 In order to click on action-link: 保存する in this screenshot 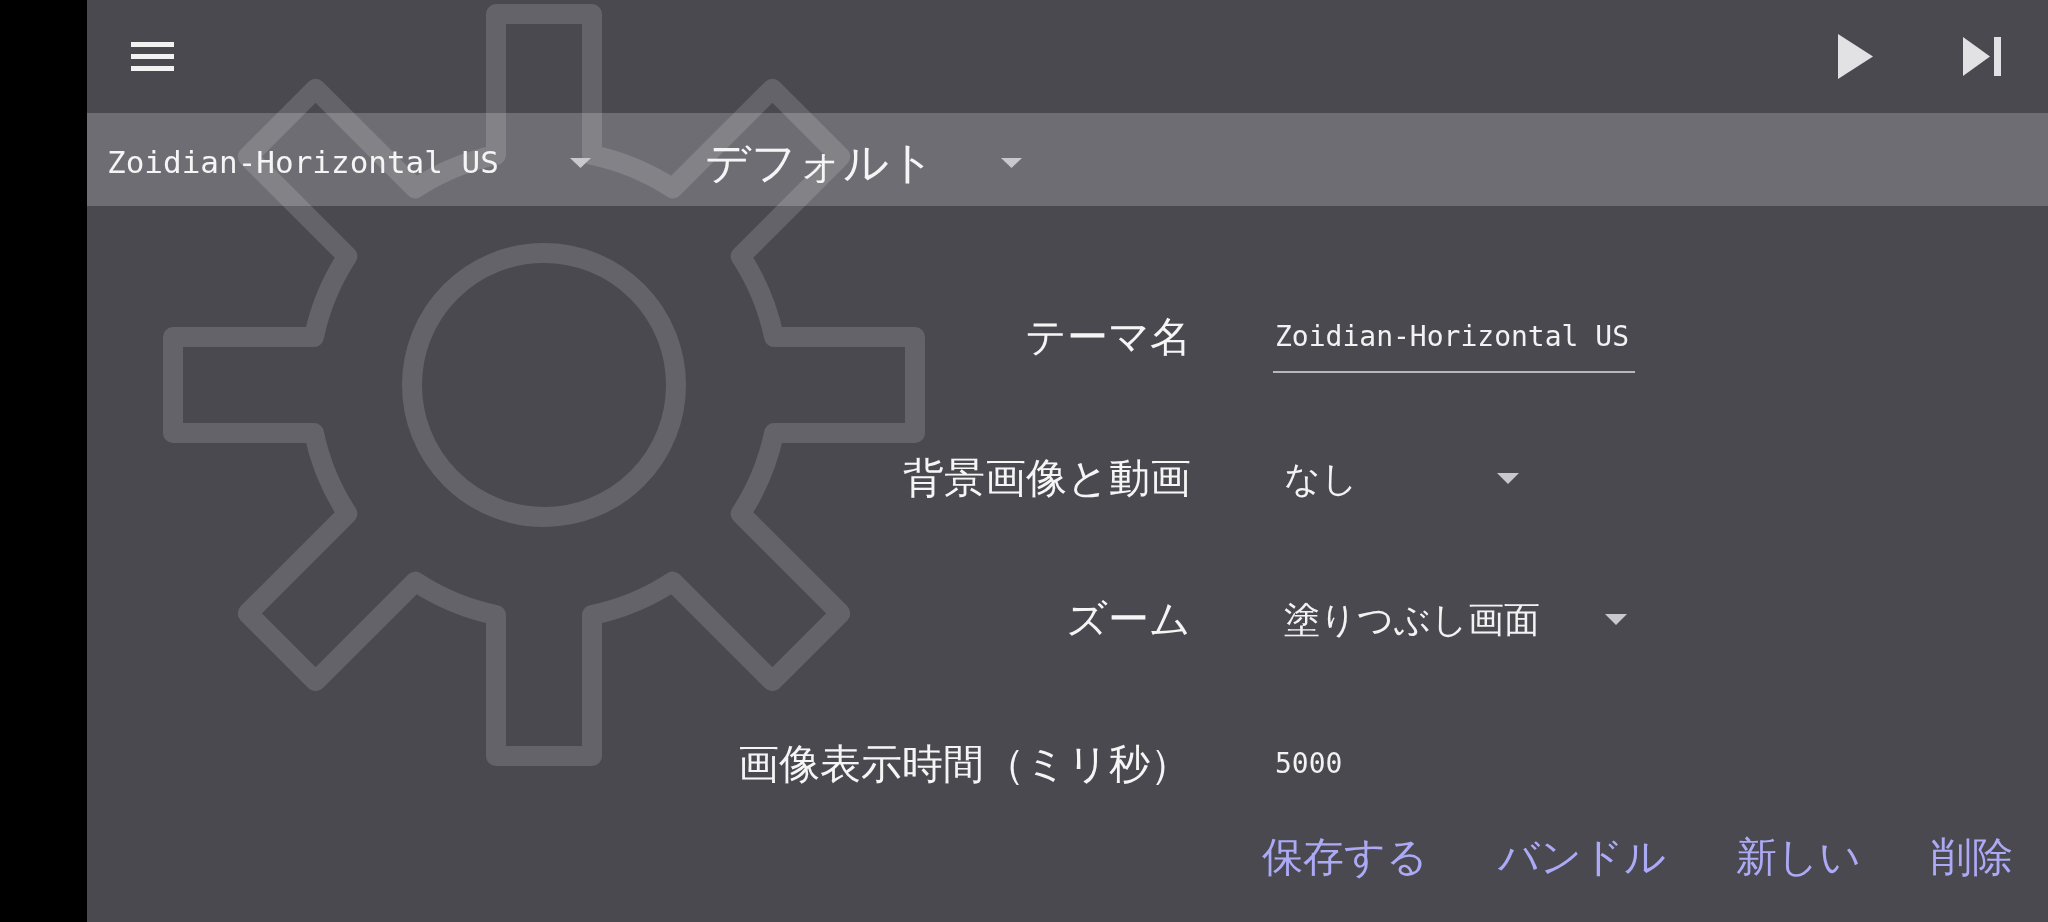, I will do `click(1345, 857)`.